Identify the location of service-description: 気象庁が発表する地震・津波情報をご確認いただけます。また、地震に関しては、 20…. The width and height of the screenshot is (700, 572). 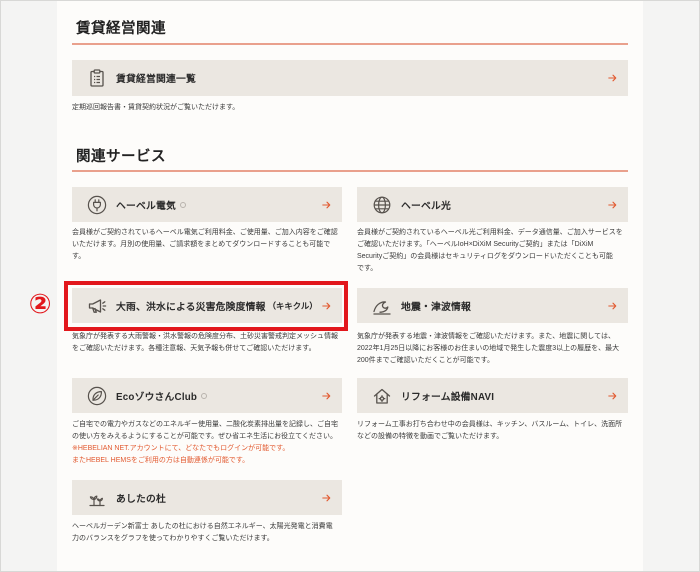
(493, 349).